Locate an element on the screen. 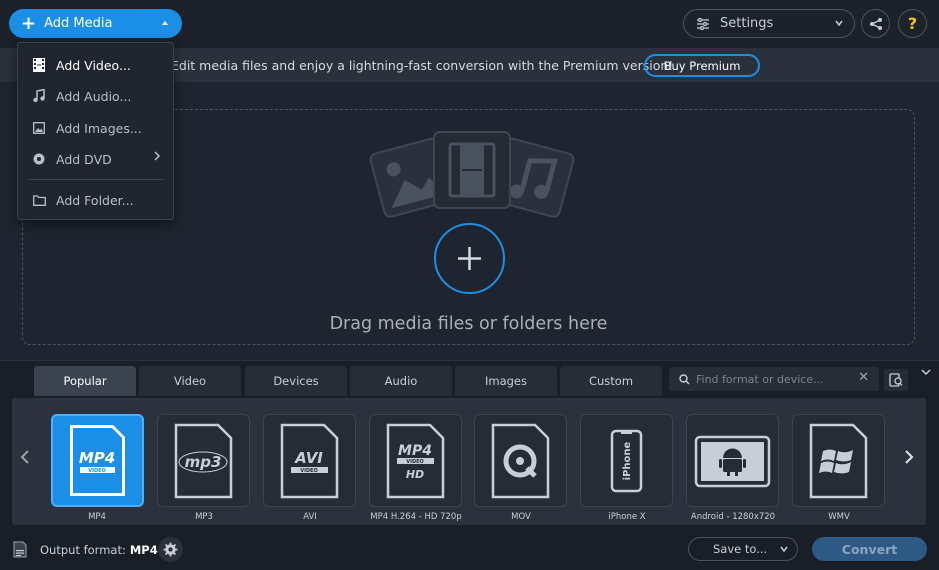  file-icon-text: iPhone is located at coordinates (627, 460).